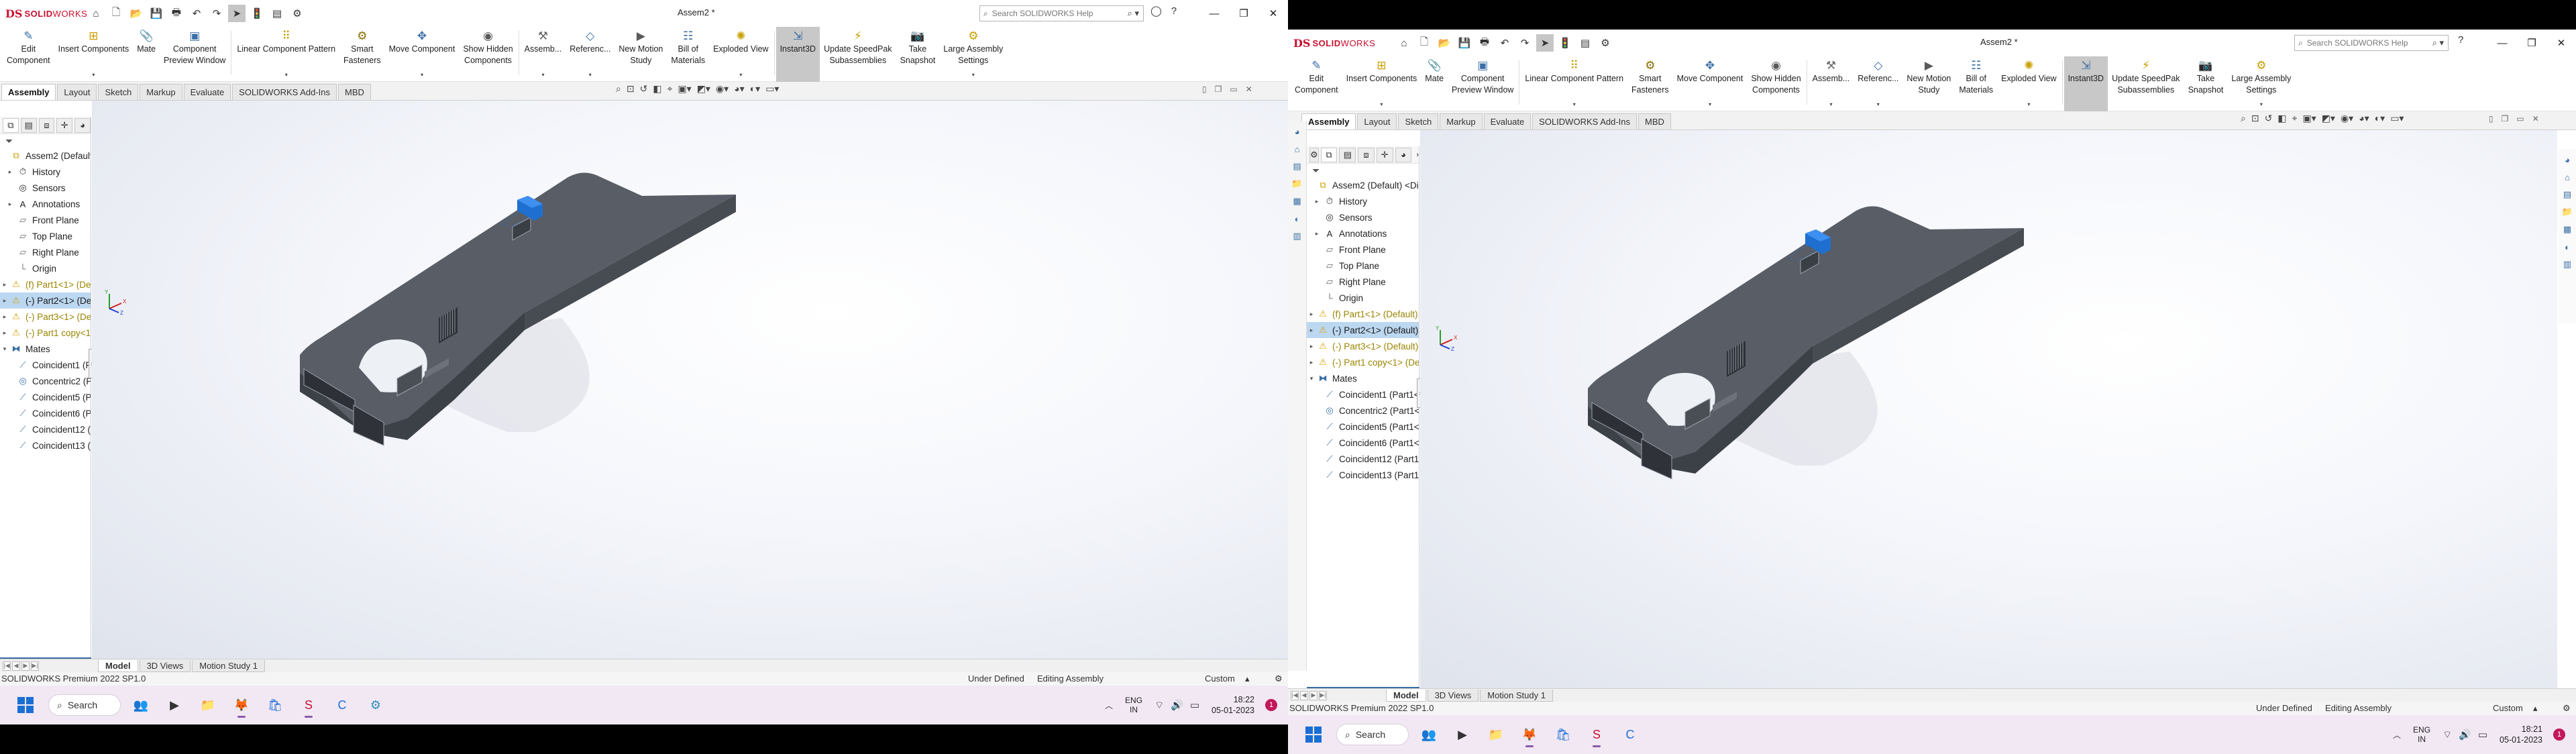  What do you see at coordinates (1363, 346) in the screenshot?
I see `tree-item: ▸⚠ (-) Part3<1> (Default) <<Def` at bounding box center [1363, 346].